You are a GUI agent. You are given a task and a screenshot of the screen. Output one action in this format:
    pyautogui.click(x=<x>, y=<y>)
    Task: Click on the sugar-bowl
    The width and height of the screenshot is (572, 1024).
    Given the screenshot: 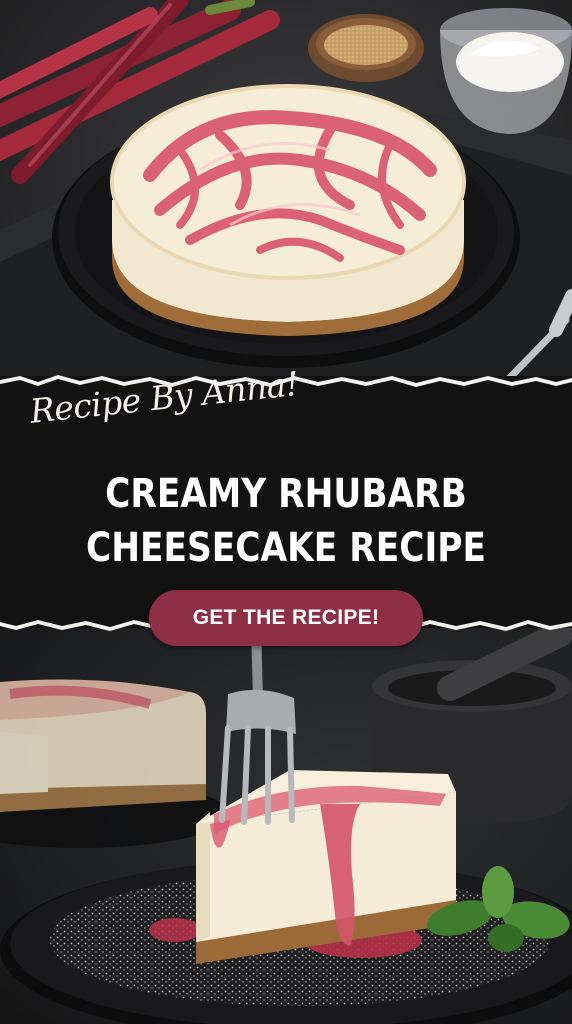 What is the action you would take?
    pyautogui.click(x=366, y=48)
    